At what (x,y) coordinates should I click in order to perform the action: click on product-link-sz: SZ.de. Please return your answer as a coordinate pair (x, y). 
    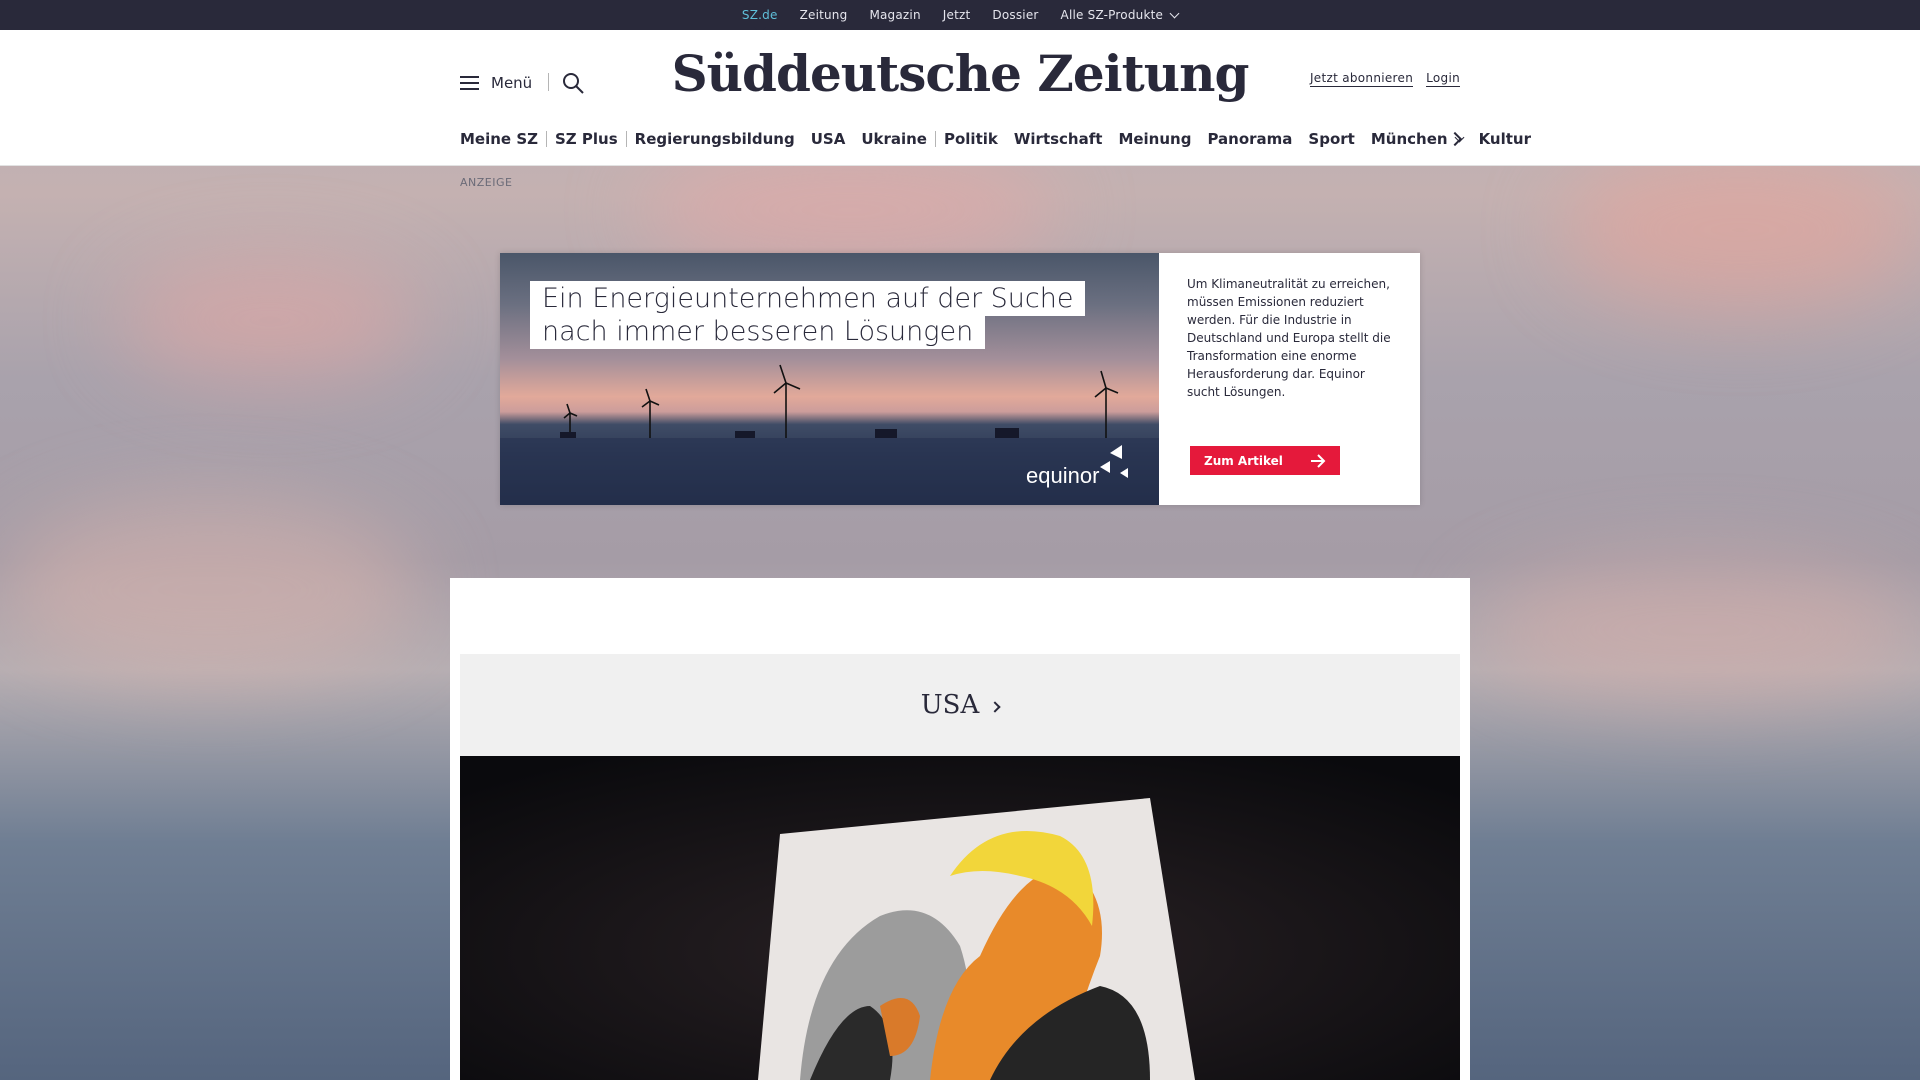
    Looking at the image, I should click on (760, 15).